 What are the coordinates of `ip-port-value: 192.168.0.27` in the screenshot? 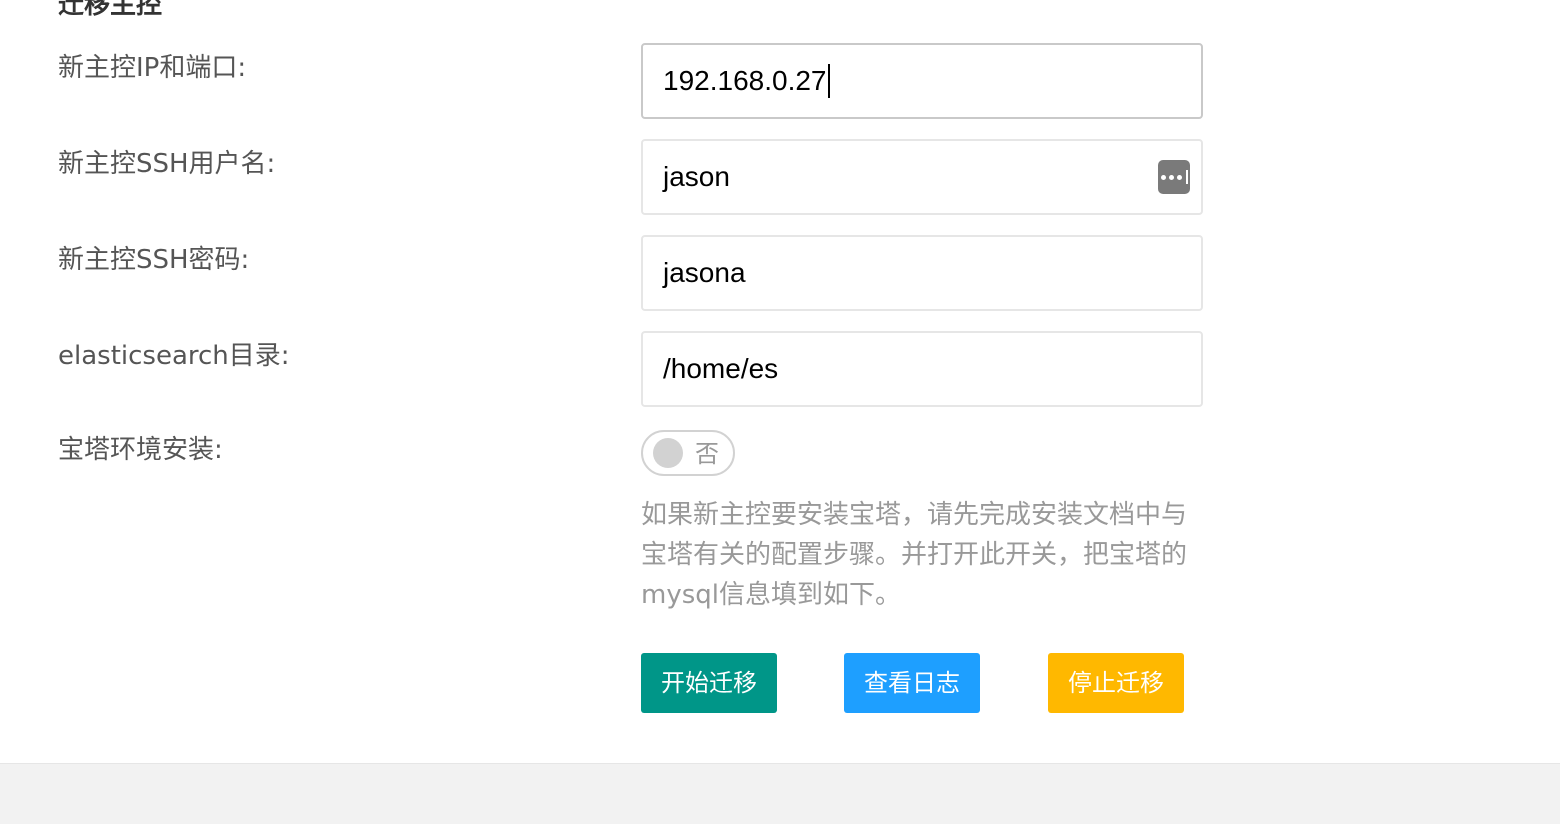 It's located at (745, 80).